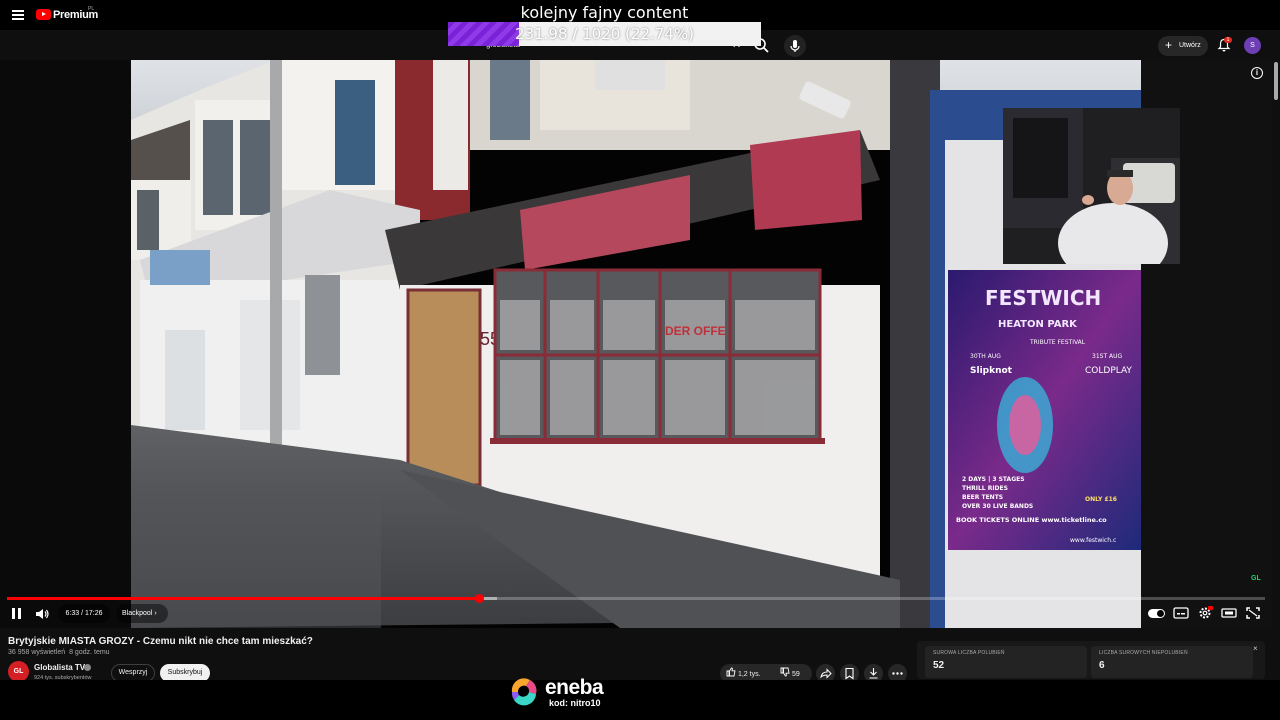  Describe the element at coordinates (604, 12) in the screenshot. I see `stream-title: kolejny fajny content` at that location.